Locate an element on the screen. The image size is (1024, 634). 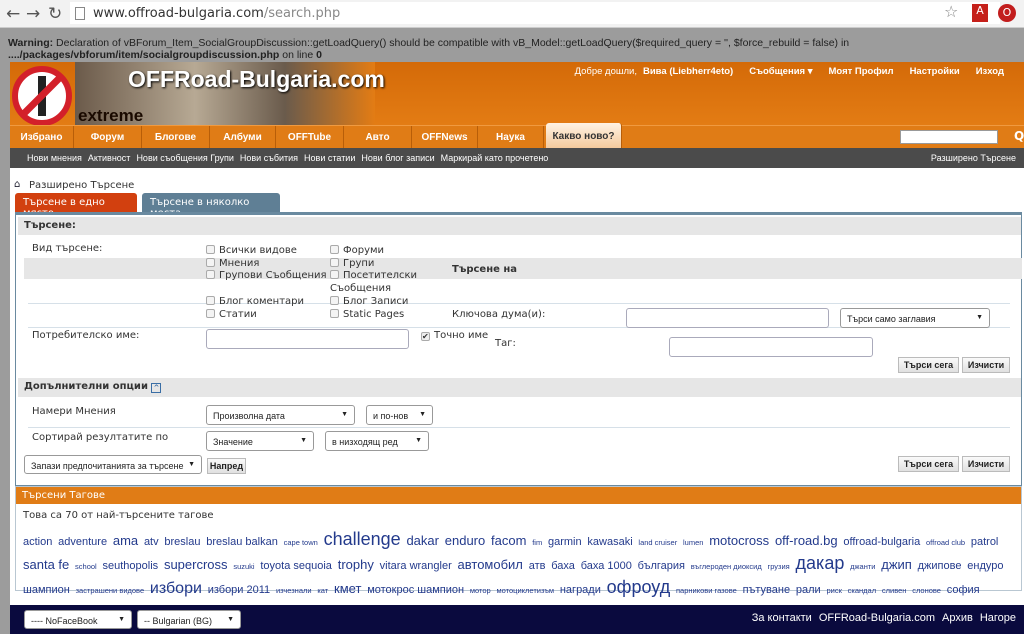
type-blog-entries: Блог Записи is located at coordinates (369, 301).